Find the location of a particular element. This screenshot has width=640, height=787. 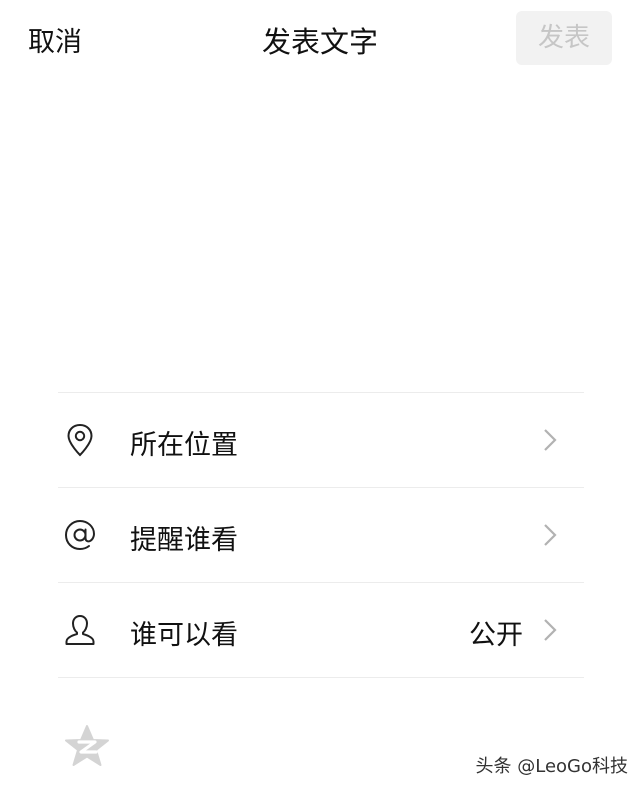

qzone-star-icon is located at coordinates (87, 746).